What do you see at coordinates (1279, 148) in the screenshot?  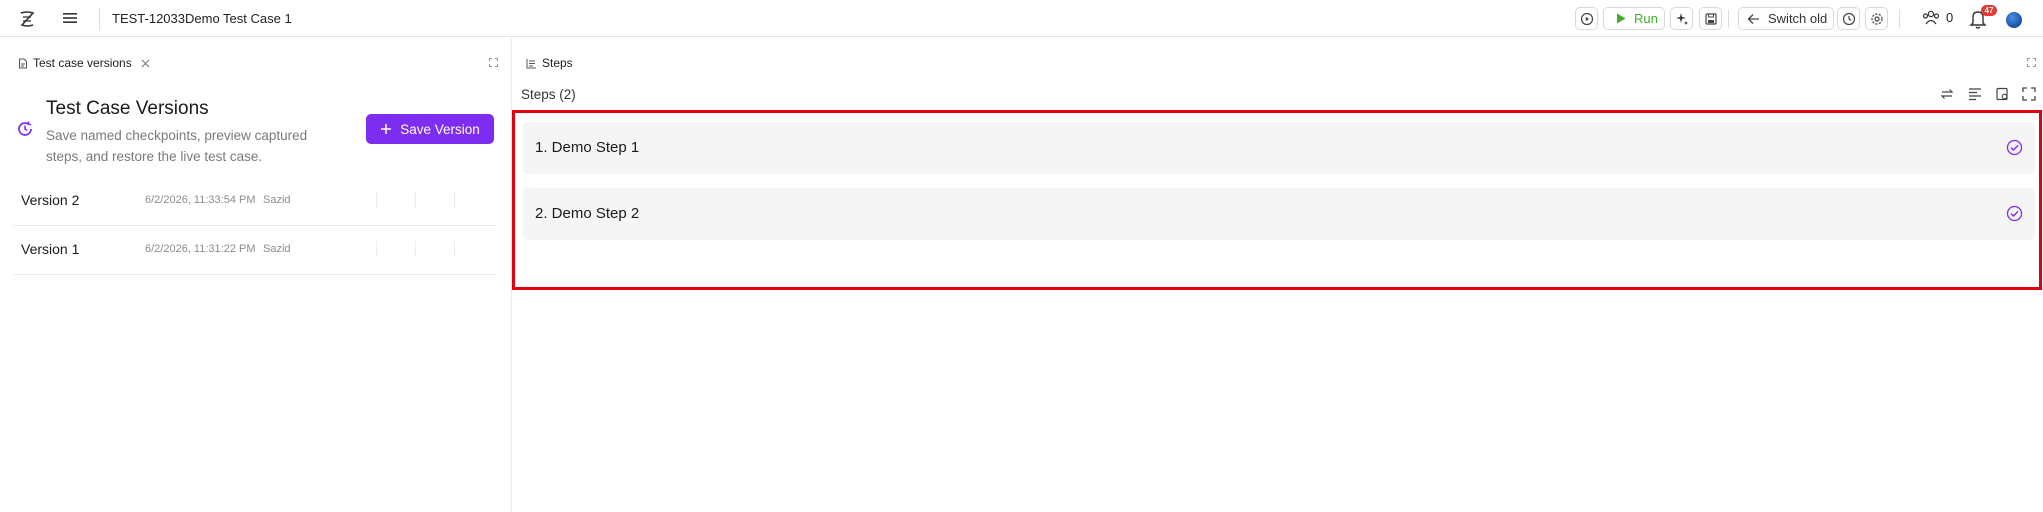 I see `step-item: 1. Demo Step 1` at bounding box center [1279, 148].